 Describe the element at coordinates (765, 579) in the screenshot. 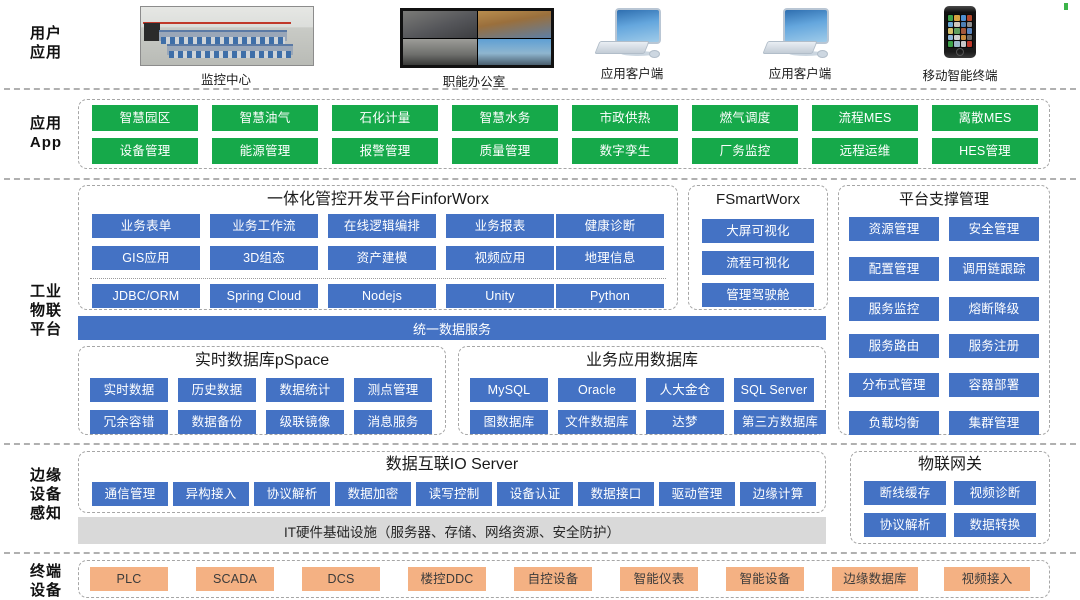

I see `terminal-chip: 智能设备` at that location.